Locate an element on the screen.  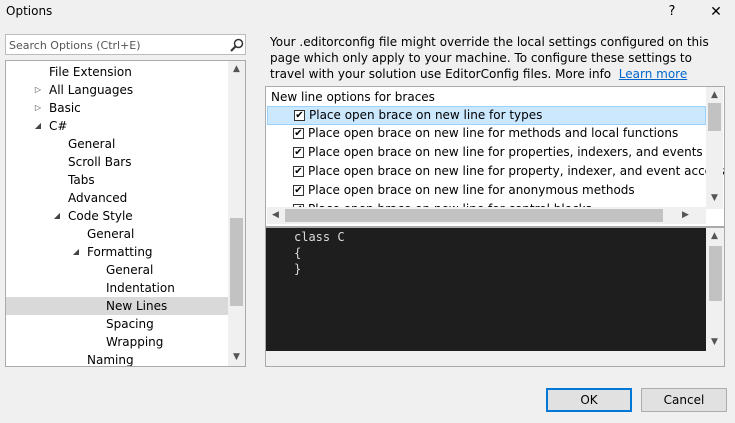
search-input is located at coordinates (114, 45).